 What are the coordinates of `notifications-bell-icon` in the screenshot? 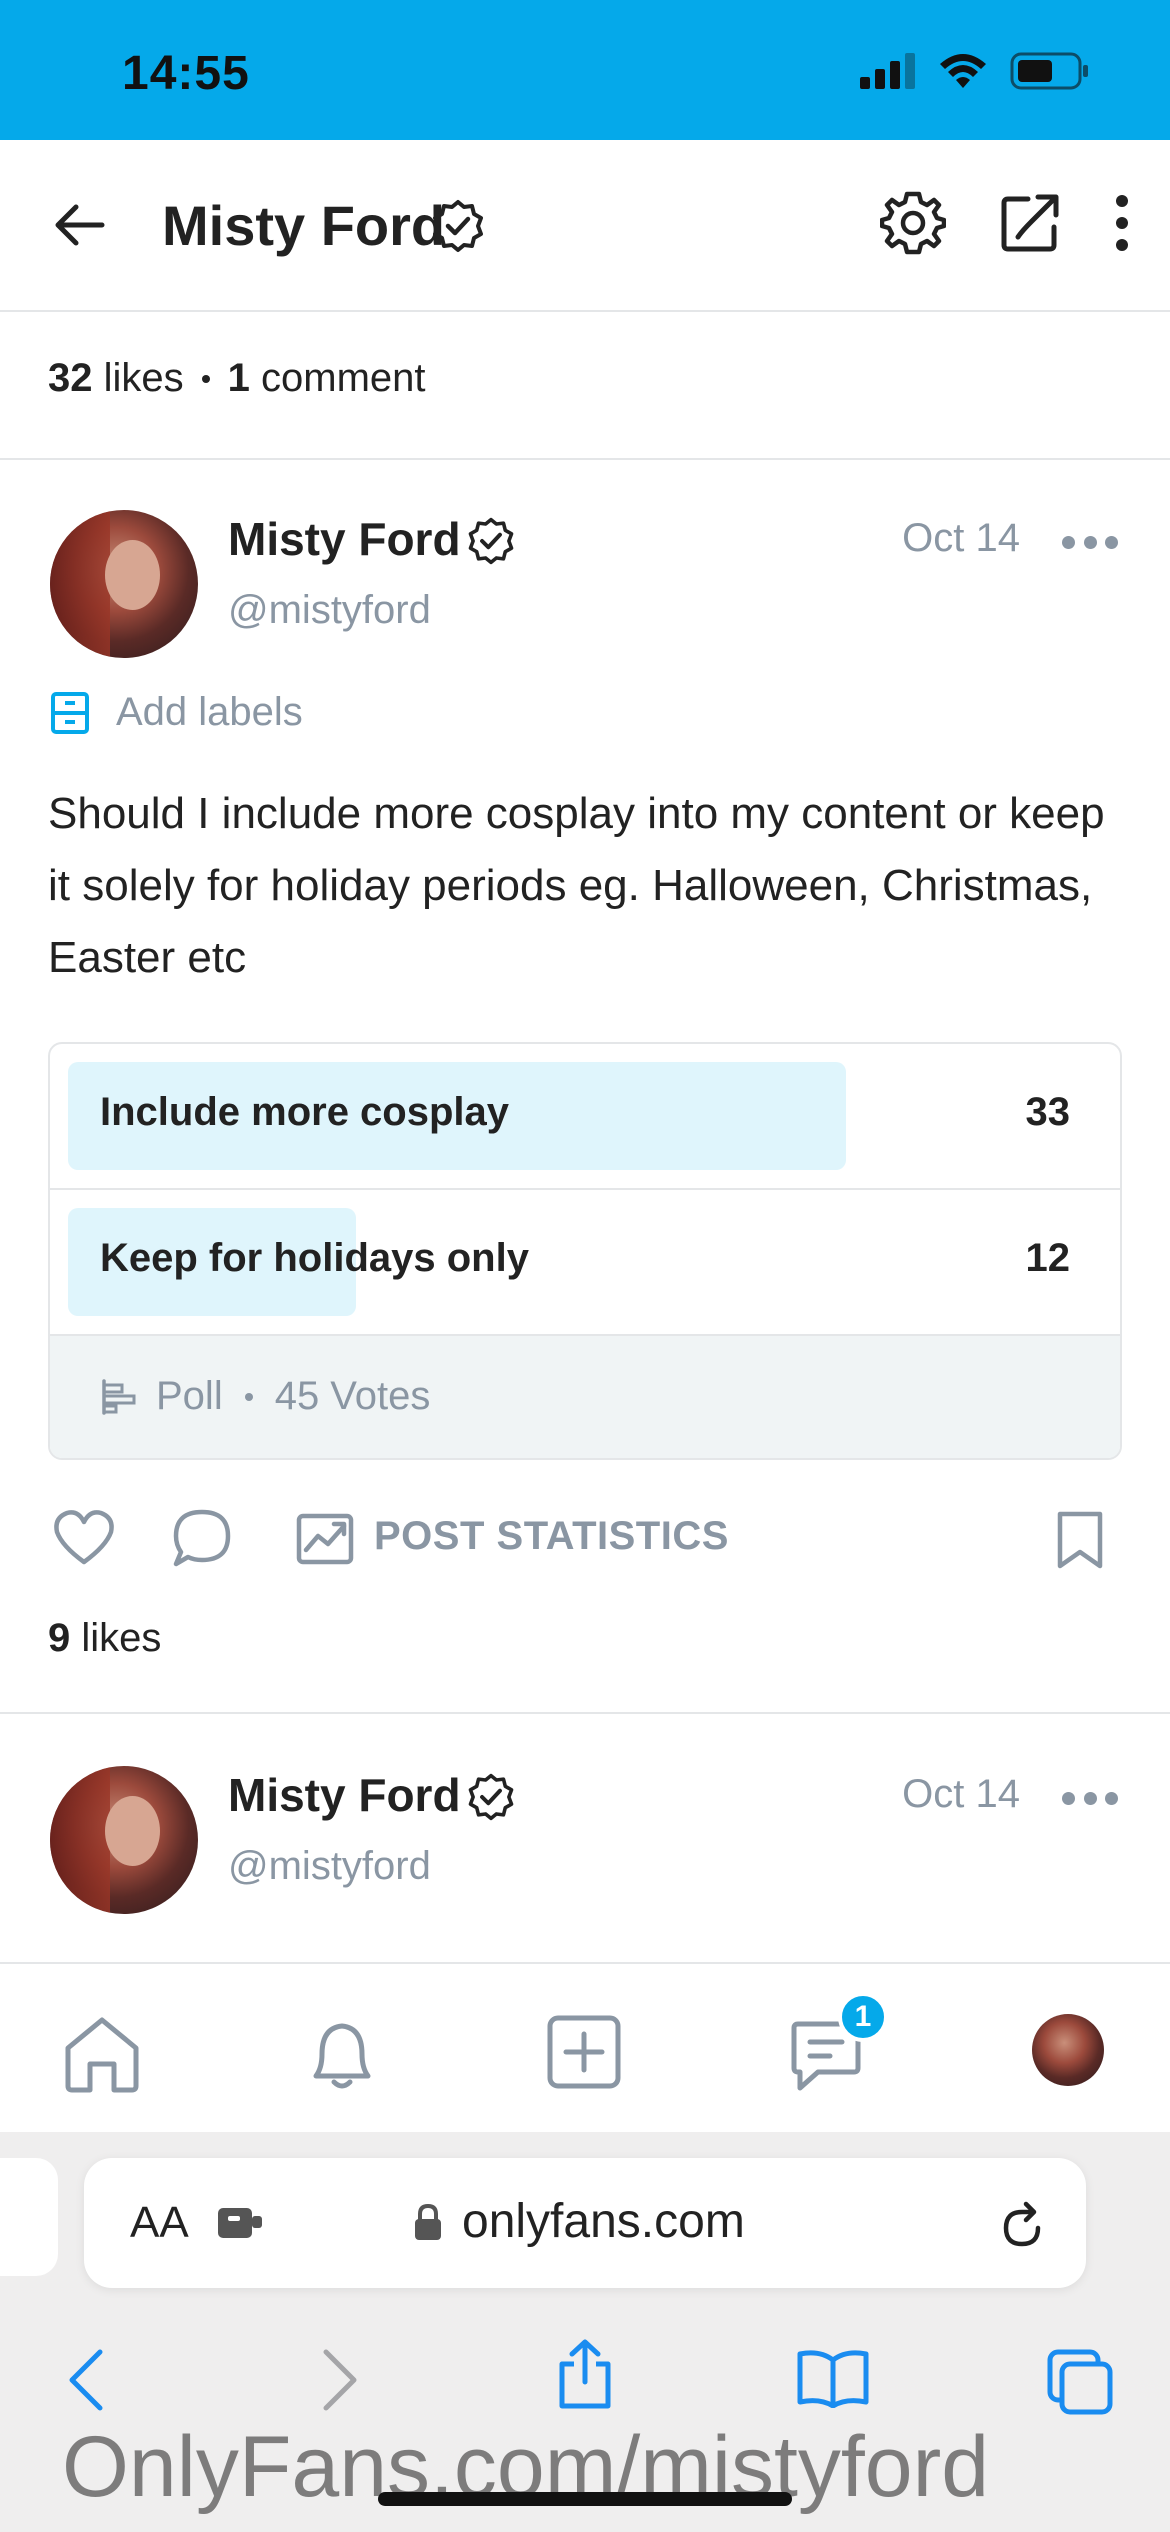 It's located at (342, 2054).